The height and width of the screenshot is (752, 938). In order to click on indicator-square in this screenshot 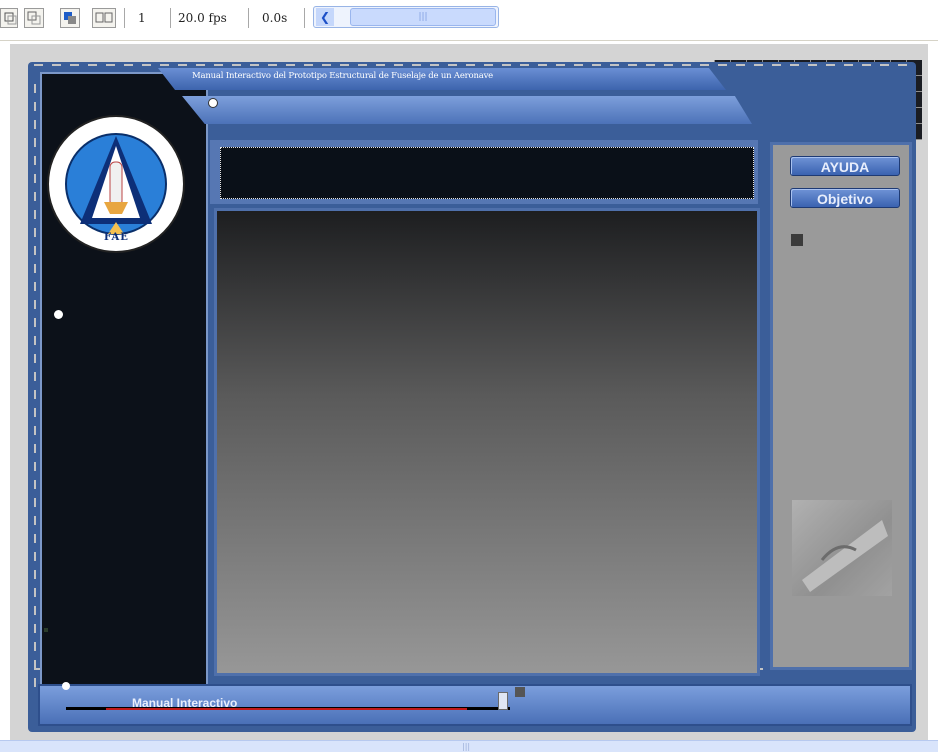, I will do `click(797, 240)`.